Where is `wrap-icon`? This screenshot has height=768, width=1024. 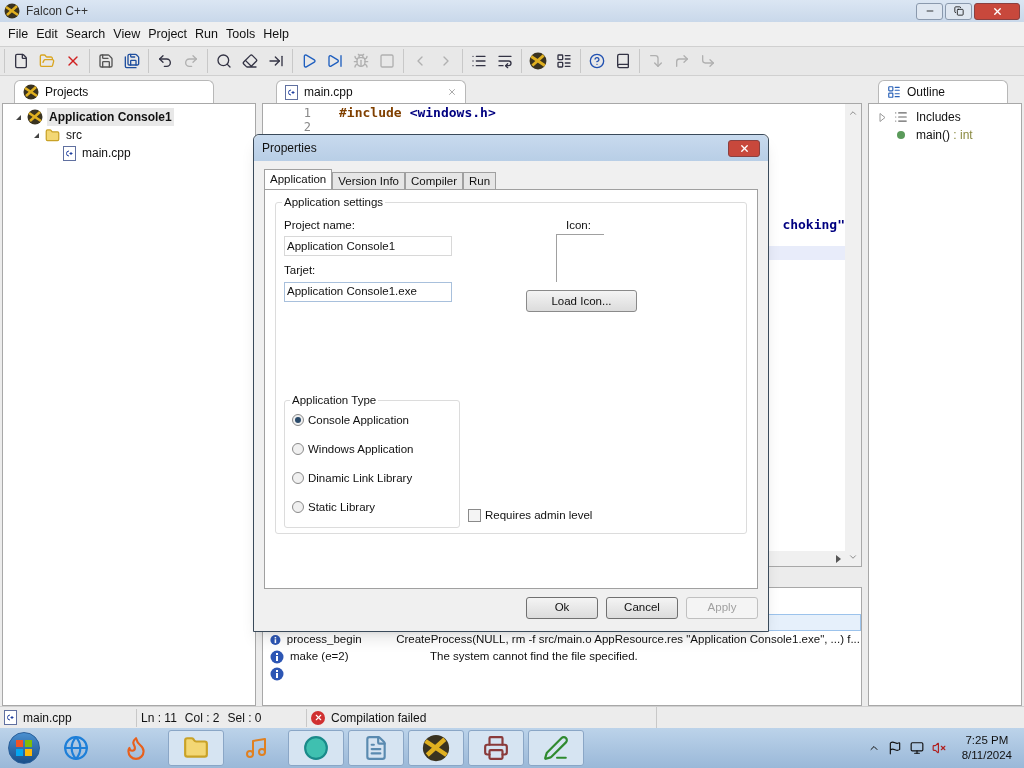 wrap-icon is located at coordinates (505, 61).